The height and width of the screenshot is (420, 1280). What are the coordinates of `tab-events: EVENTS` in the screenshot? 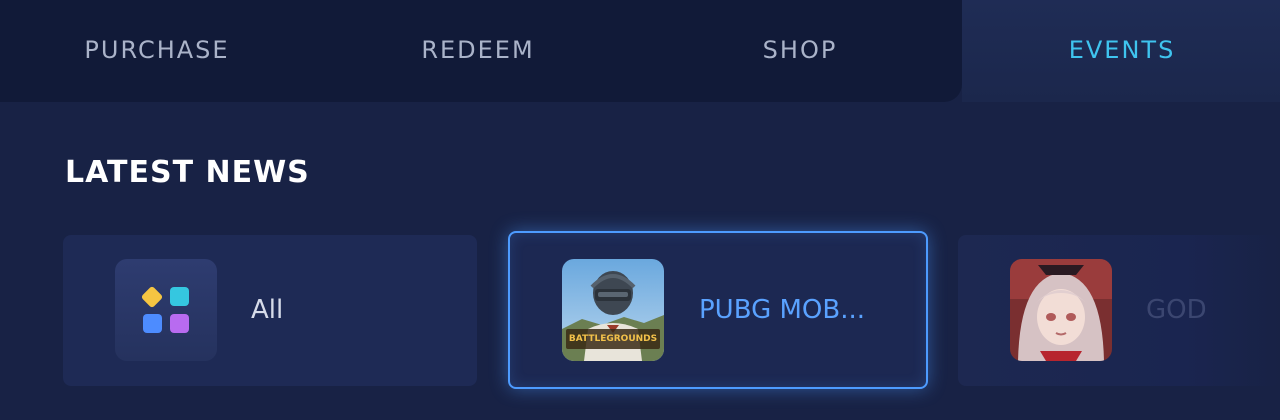 It's located at (1122, 50).